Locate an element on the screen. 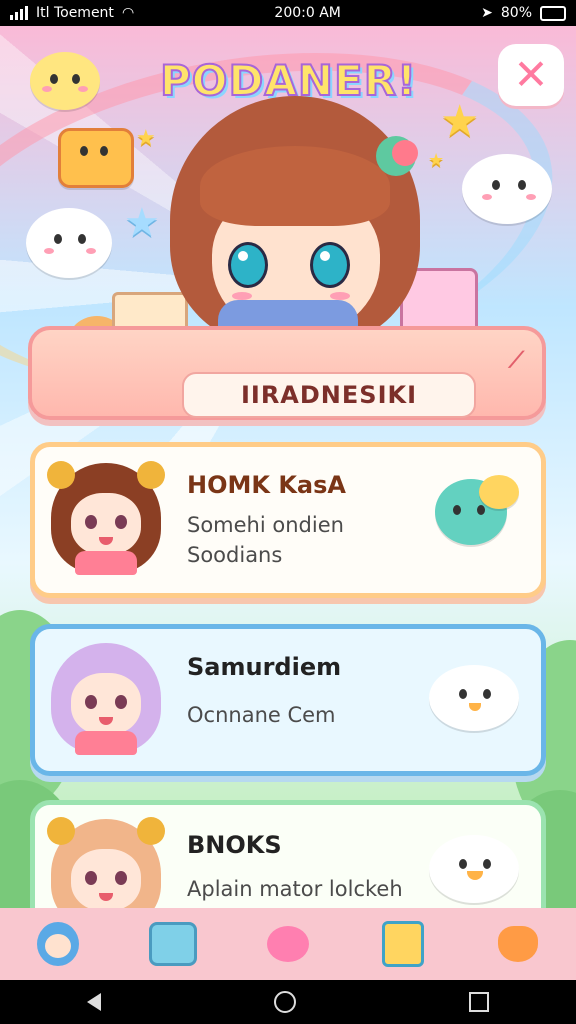 Image resolution: width=576 pixels, height=1024 pixels. close-icon: ✕ is located at coordinates (531, 74).